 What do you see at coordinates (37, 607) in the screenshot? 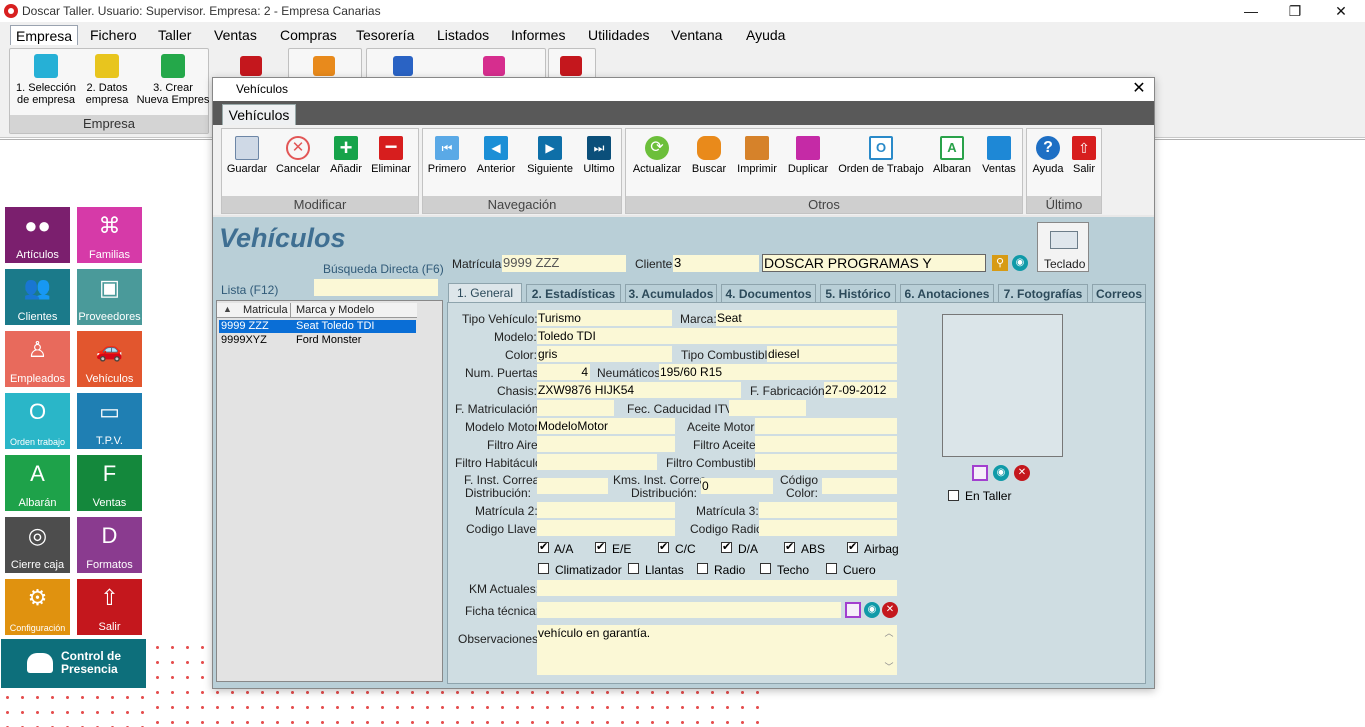
I see `launcher-tile-13: ⚙ Configuración` at bounding box center [37, 607].